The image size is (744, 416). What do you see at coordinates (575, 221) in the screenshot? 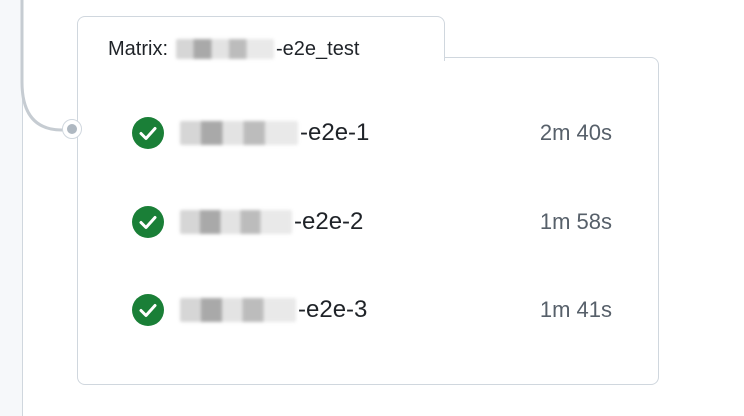
I see `job-duration: 1m 58s` at bounding box center [575, 221].